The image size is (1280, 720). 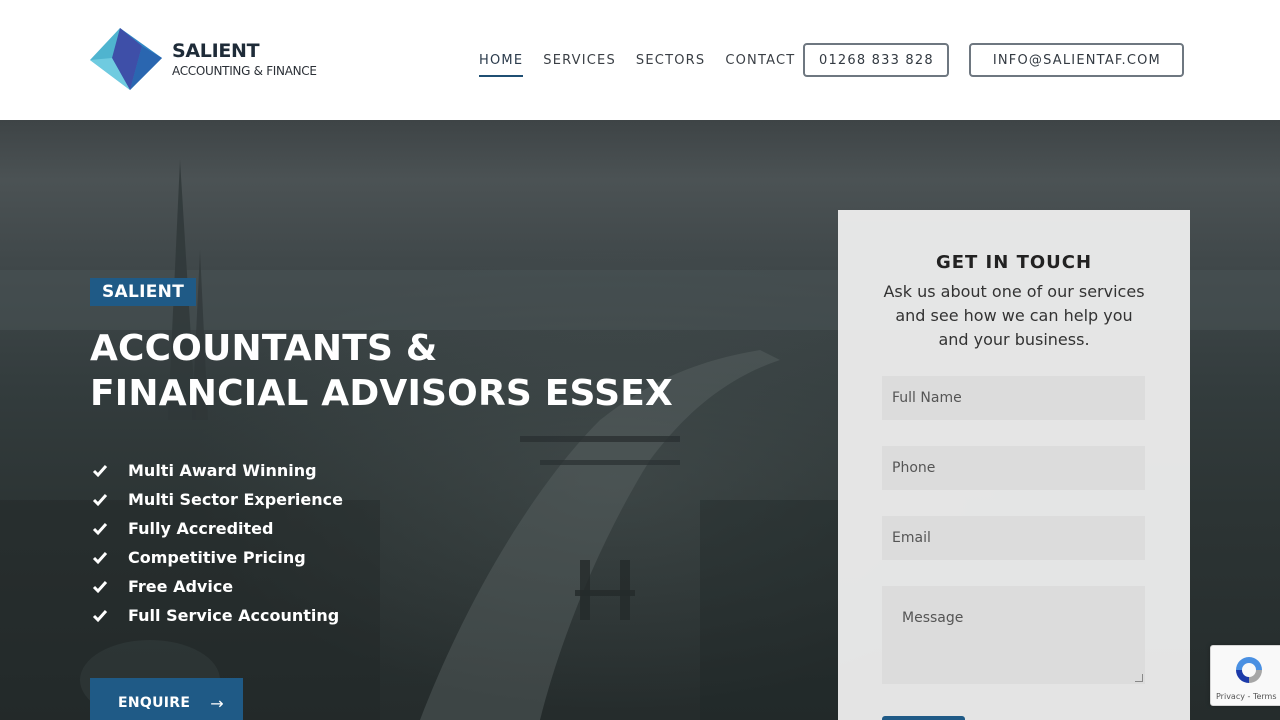 I want to click on feature-label: Multi Sector Experience, so click(x=235, y=499).